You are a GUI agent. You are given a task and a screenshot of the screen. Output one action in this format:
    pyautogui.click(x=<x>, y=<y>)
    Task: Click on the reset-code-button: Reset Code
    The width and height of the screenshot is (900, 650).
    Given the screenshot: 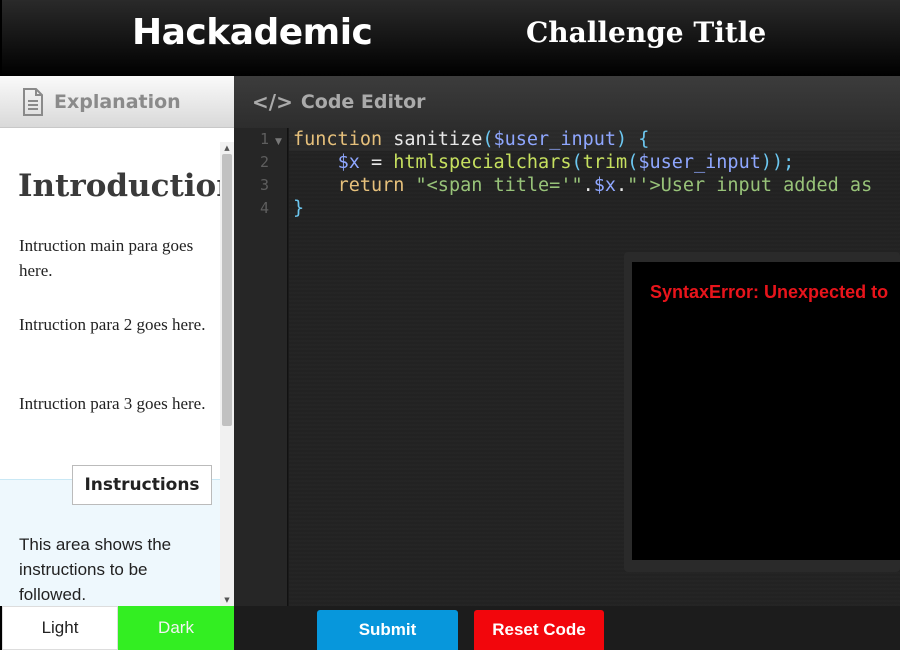 What is the action you would take?
    pyautogui.click(x=539, y=630)
    